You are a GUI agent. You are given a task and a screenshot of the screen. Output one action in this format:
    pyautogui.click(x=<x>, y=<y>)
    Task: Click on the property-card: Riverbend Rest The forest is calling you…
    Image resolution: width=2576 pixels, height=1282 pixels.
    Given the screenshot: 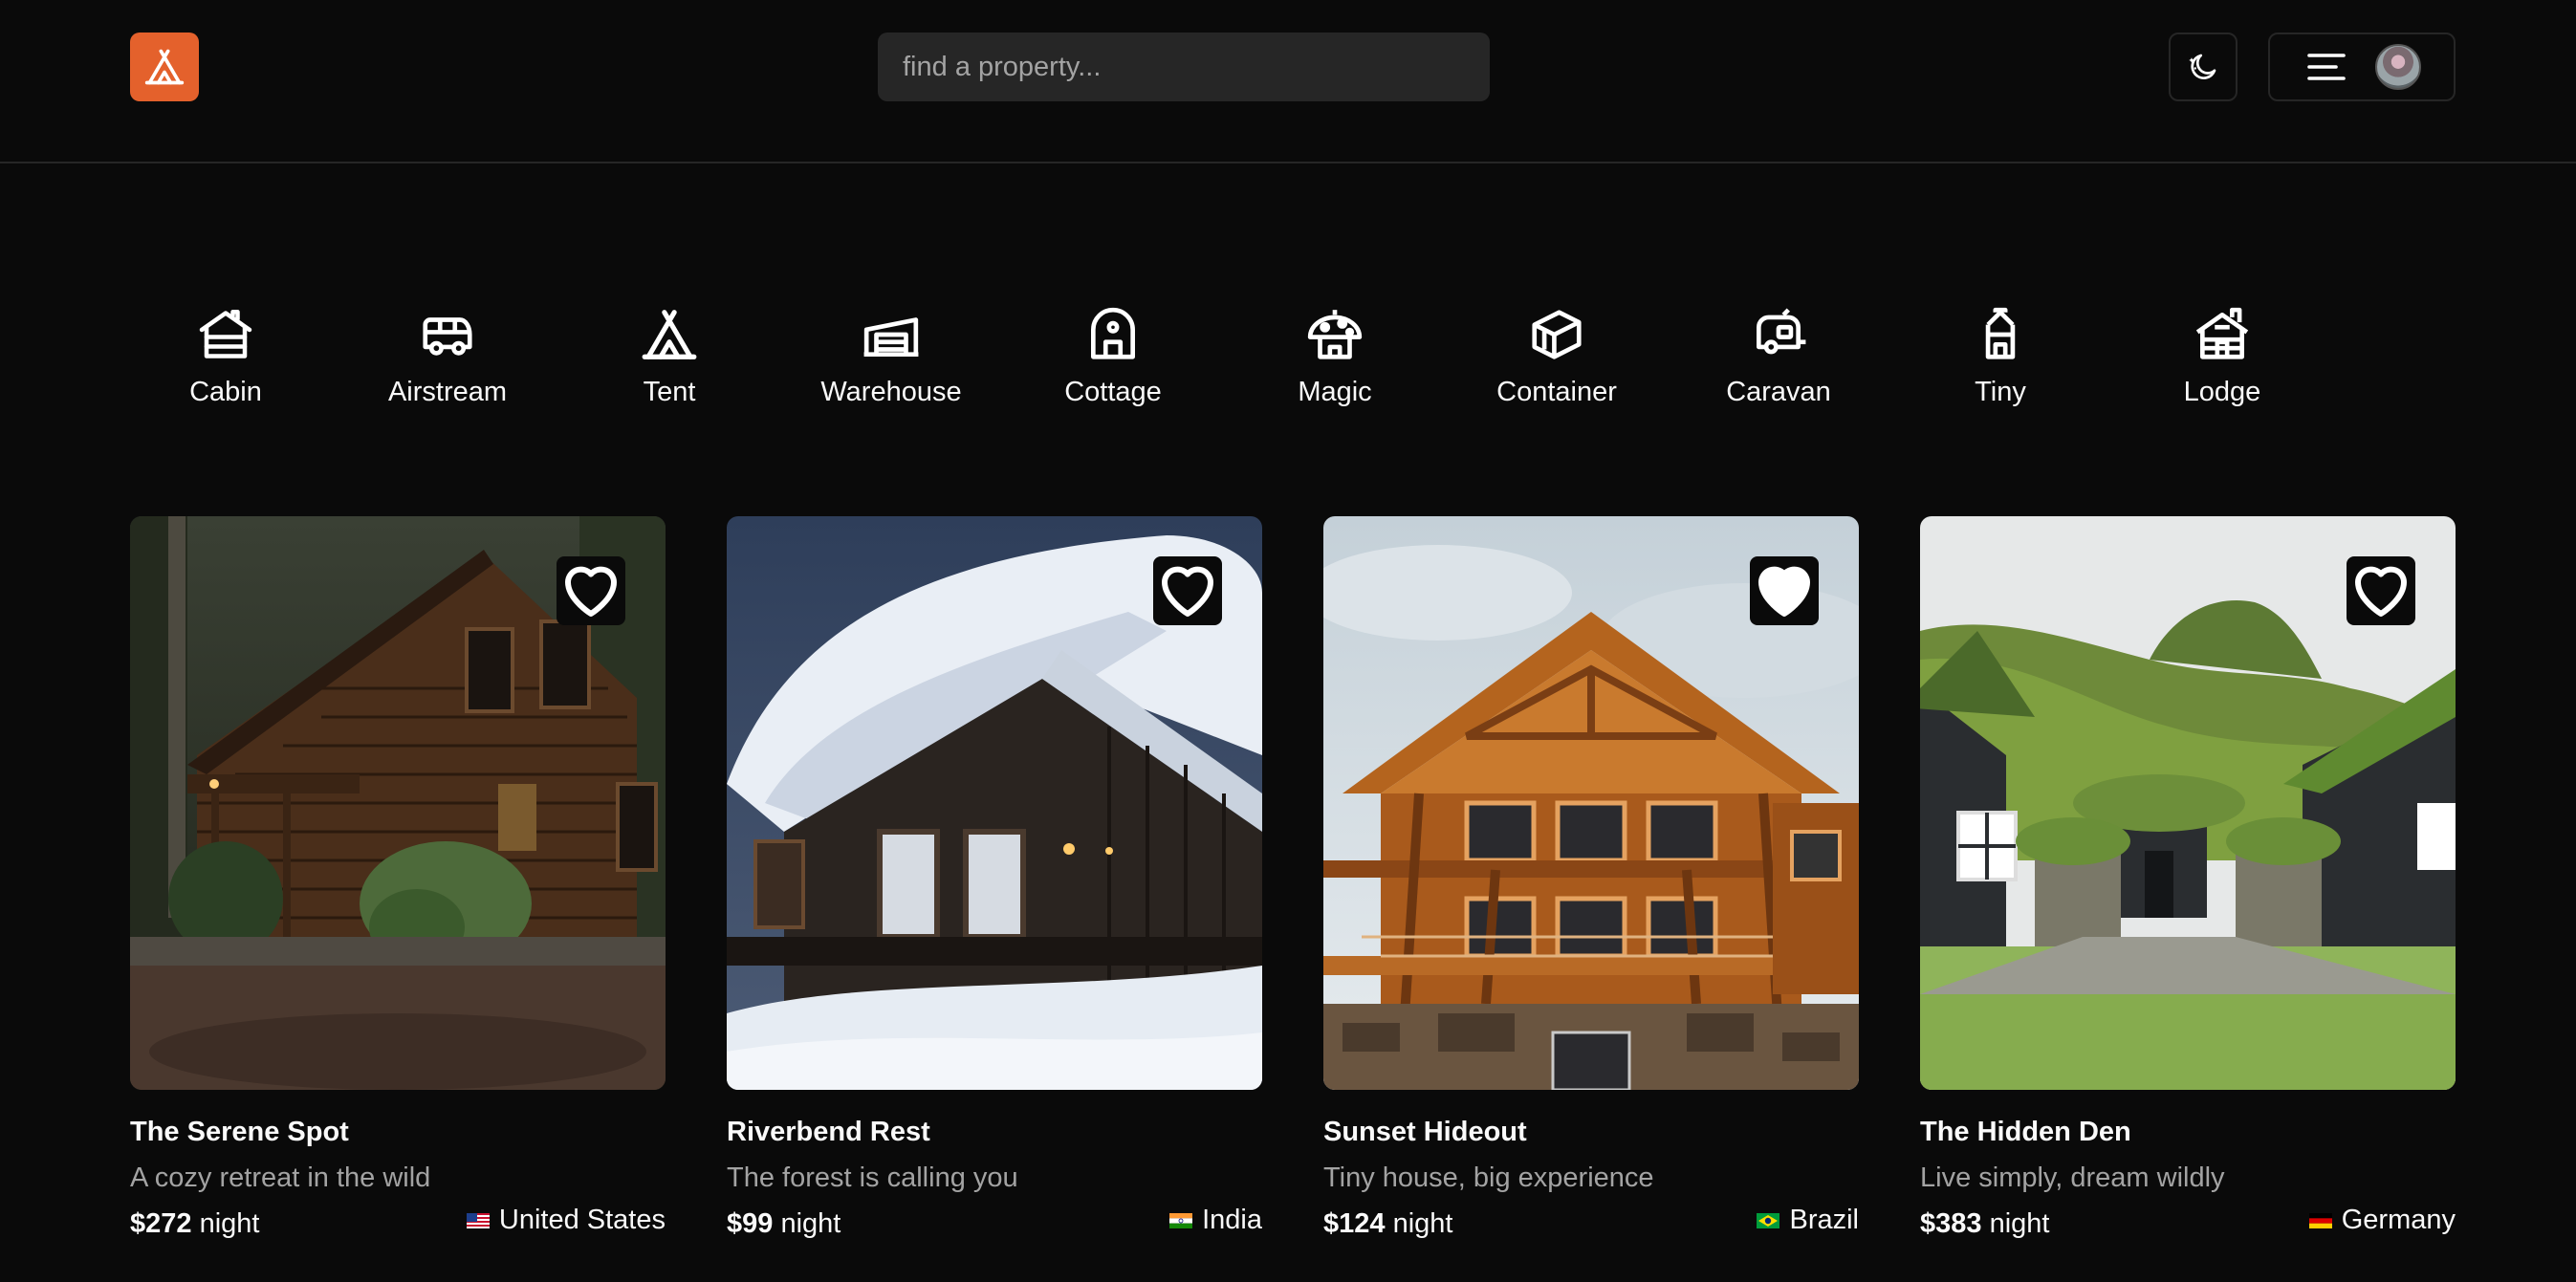 What is the action you would take?
    pyautogui.click(x=994, y=884)
    